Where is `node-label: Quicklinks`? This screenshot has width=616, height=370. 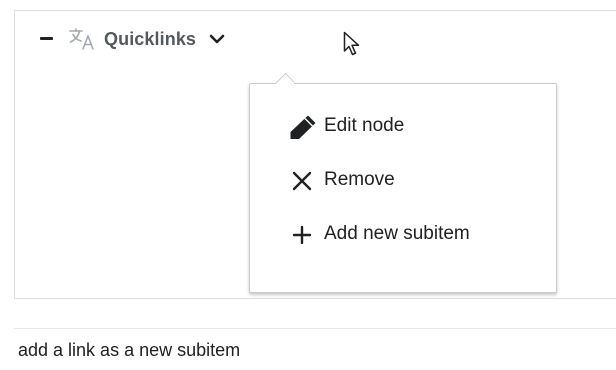
node-label: Quicklinks is located at coordinates (150, 39).